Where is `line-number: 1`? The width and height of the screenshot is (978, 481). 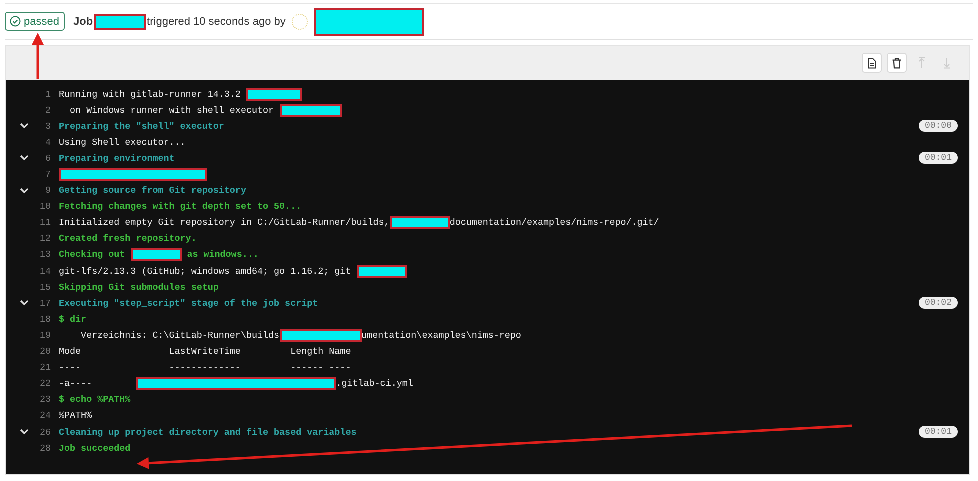
line-number: 1 is located at coordinates (47, 94).